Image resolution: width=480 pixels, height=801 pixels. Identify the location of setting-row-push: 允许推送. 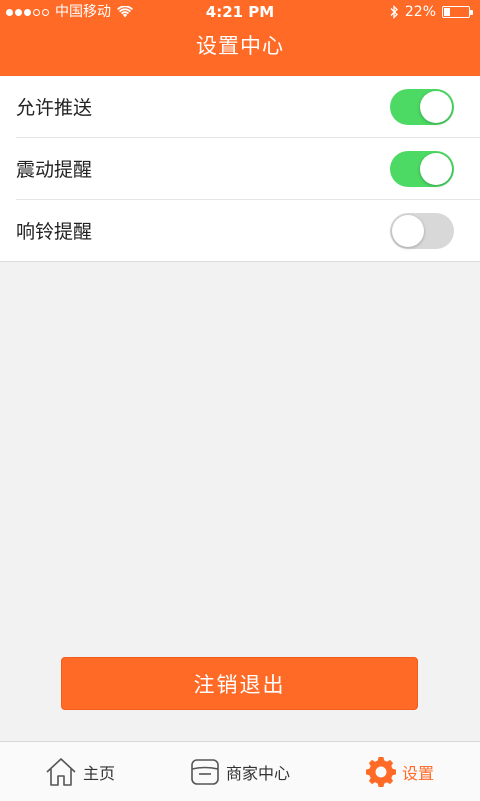
(248, 107).